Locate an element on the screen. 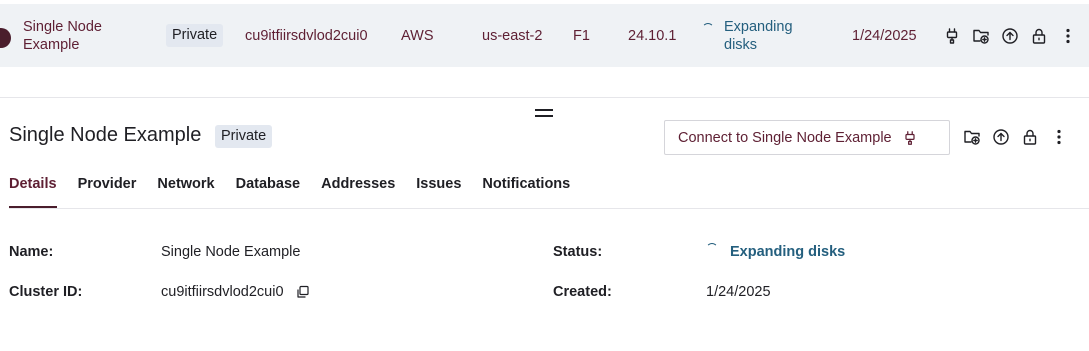  copy-icon is located at coordinates (303, 292).